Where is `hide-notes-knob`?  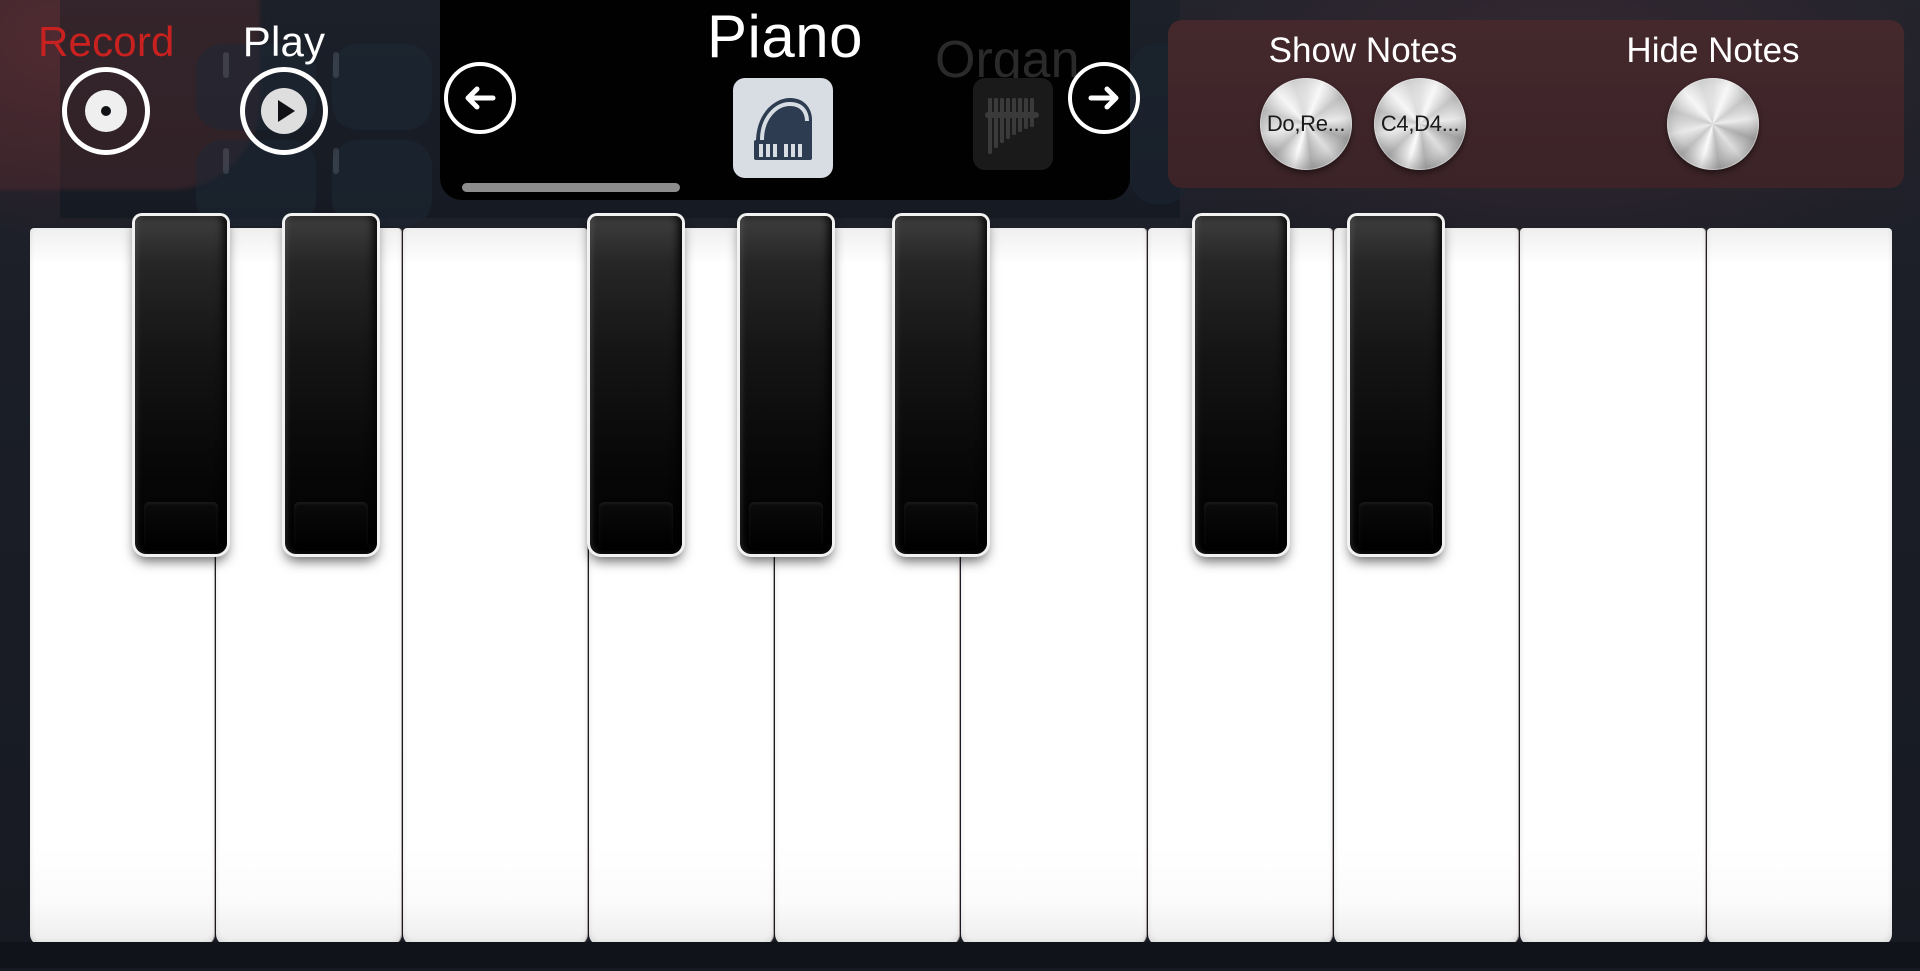 hide-notes-knob is located at coordinates (1713, 124).